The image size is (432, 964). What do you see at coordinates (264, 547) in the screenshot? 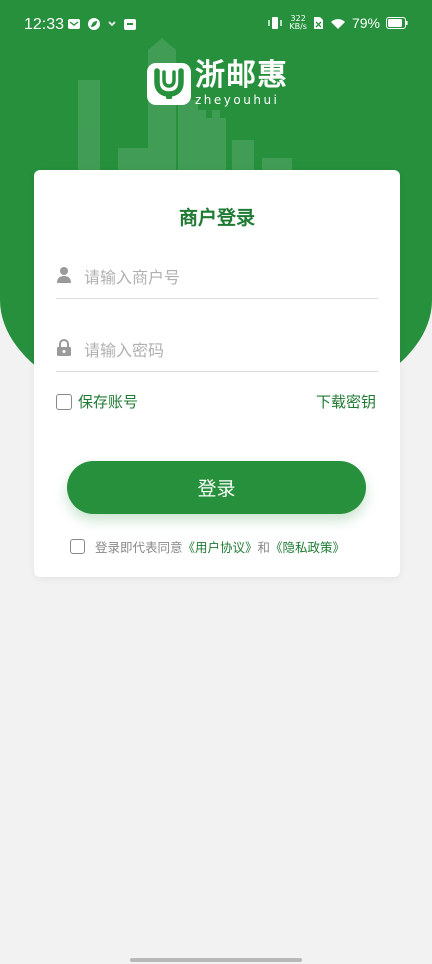
I see `agreement-and: 和` at bounding box center [264, 547].